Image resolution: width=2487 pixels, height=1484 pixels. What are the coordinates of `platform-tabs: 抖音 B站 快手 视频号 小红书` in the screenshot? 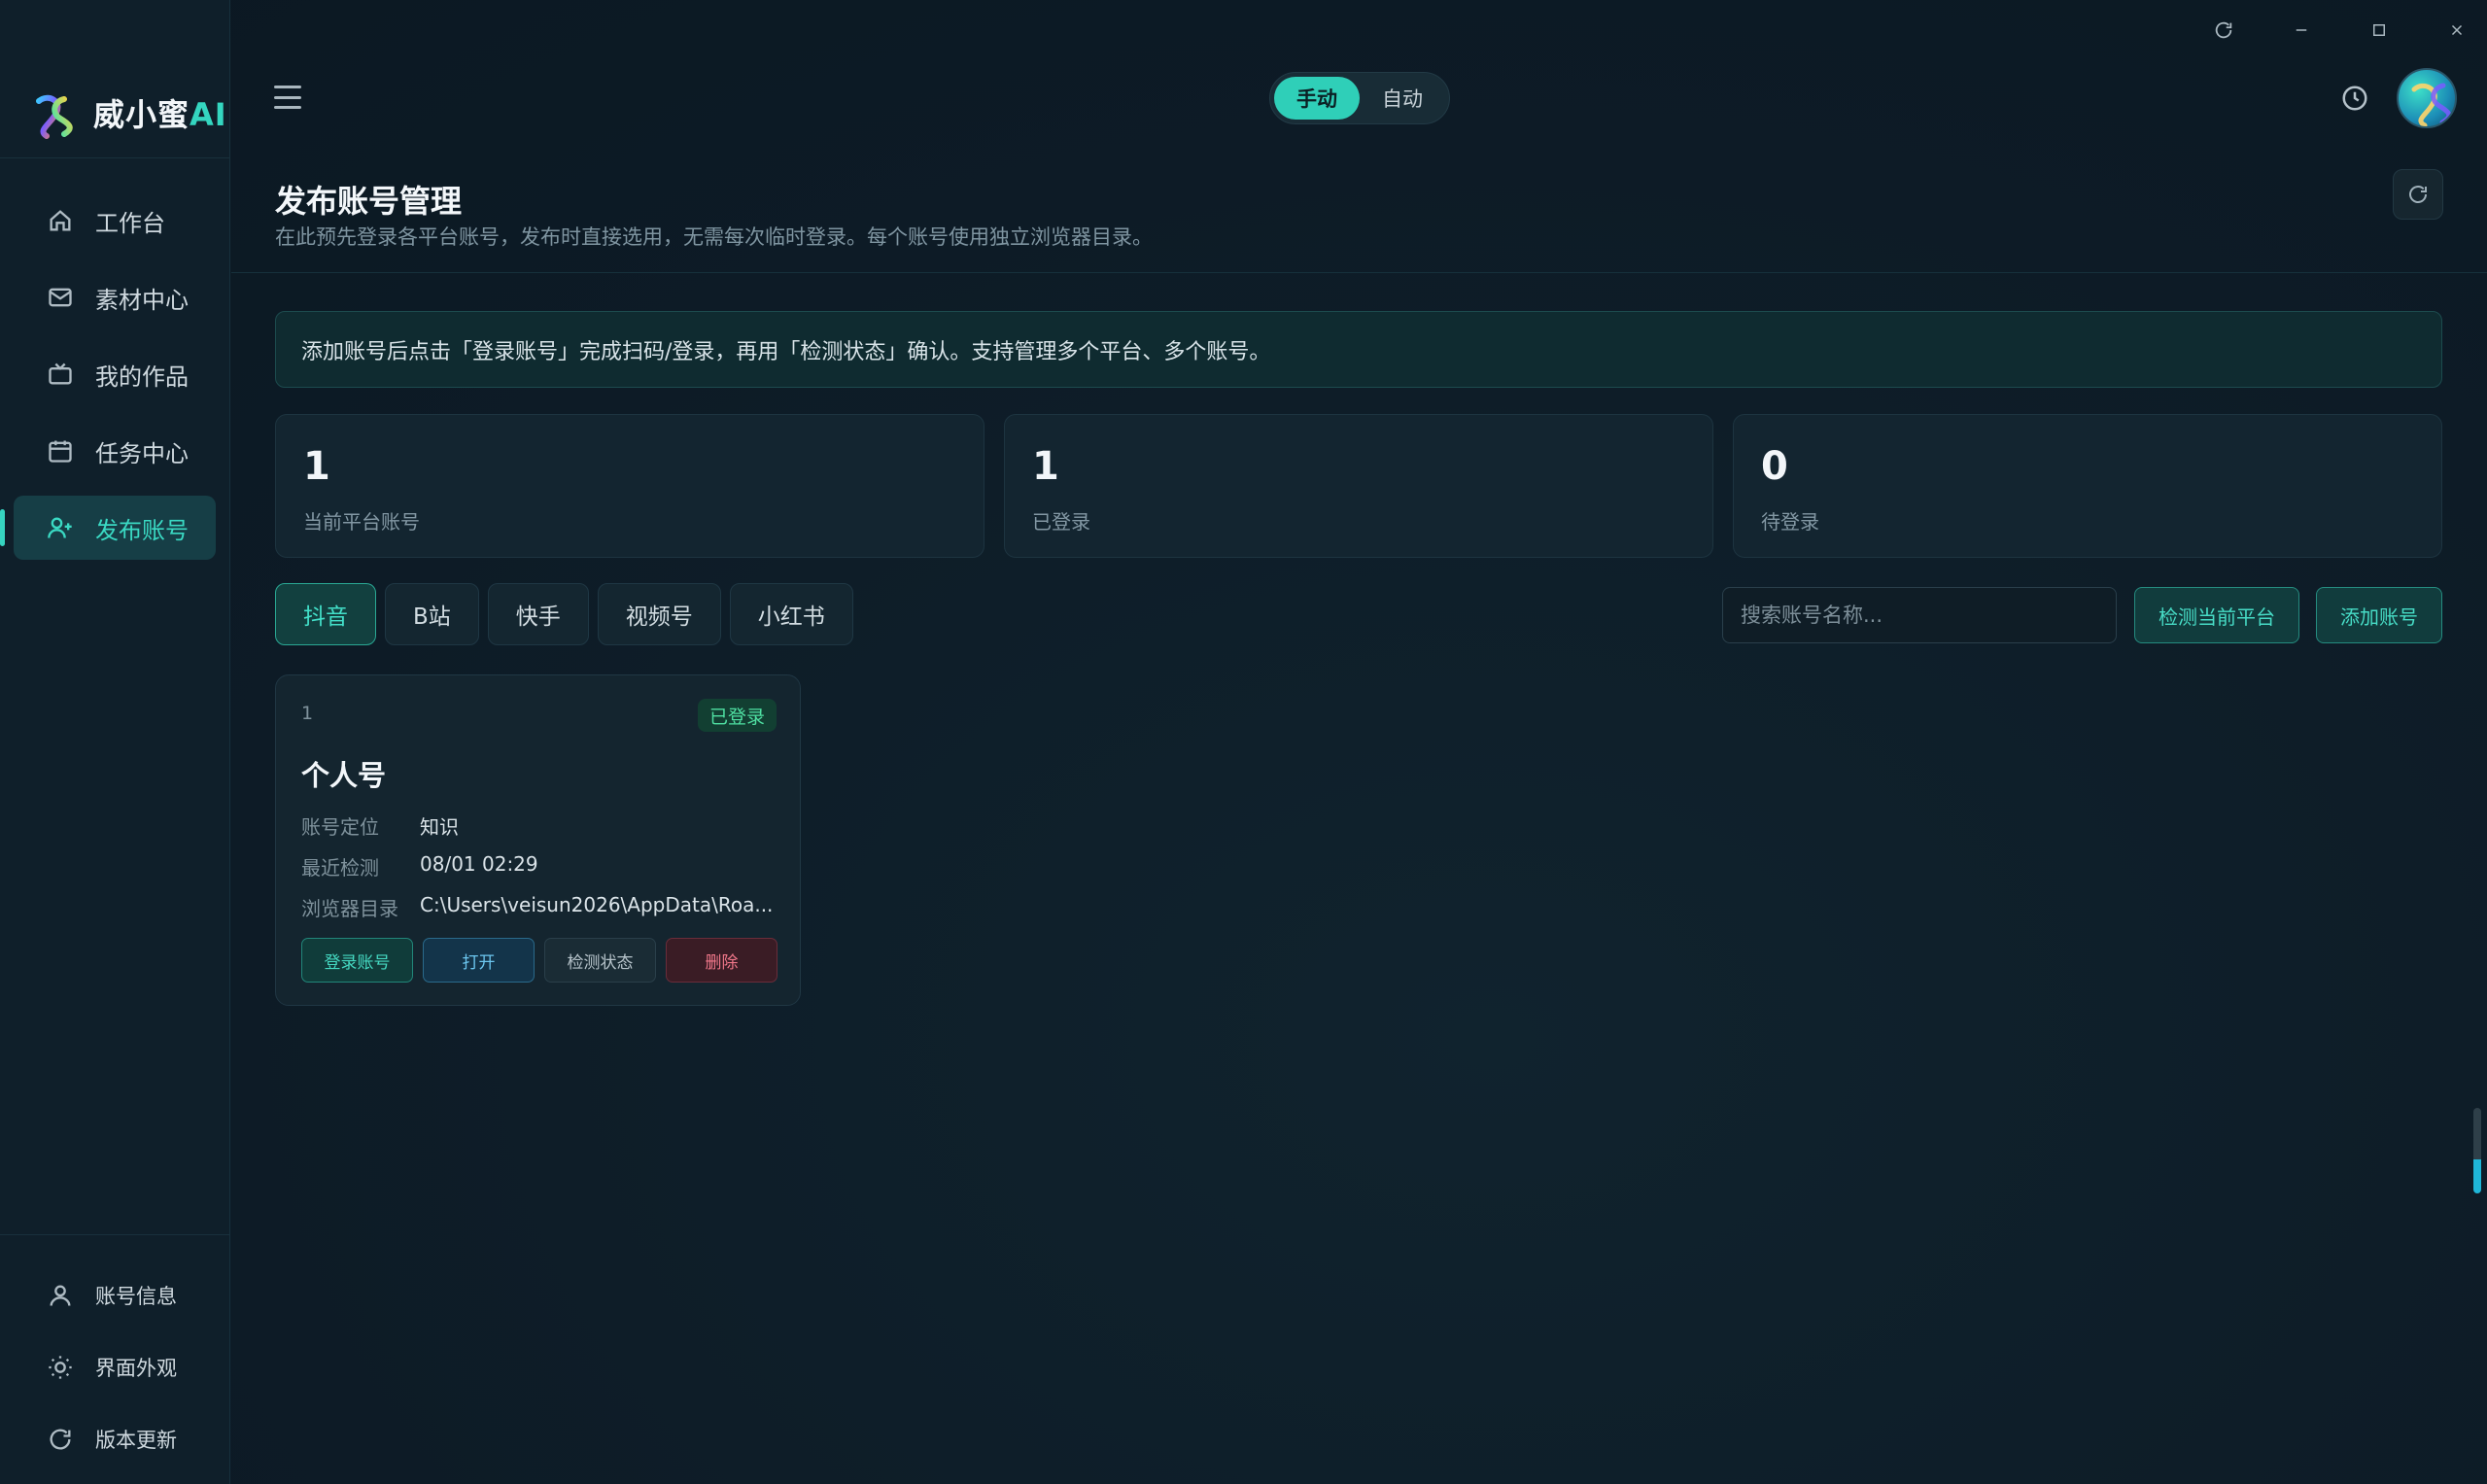 It's located at (564, 614).